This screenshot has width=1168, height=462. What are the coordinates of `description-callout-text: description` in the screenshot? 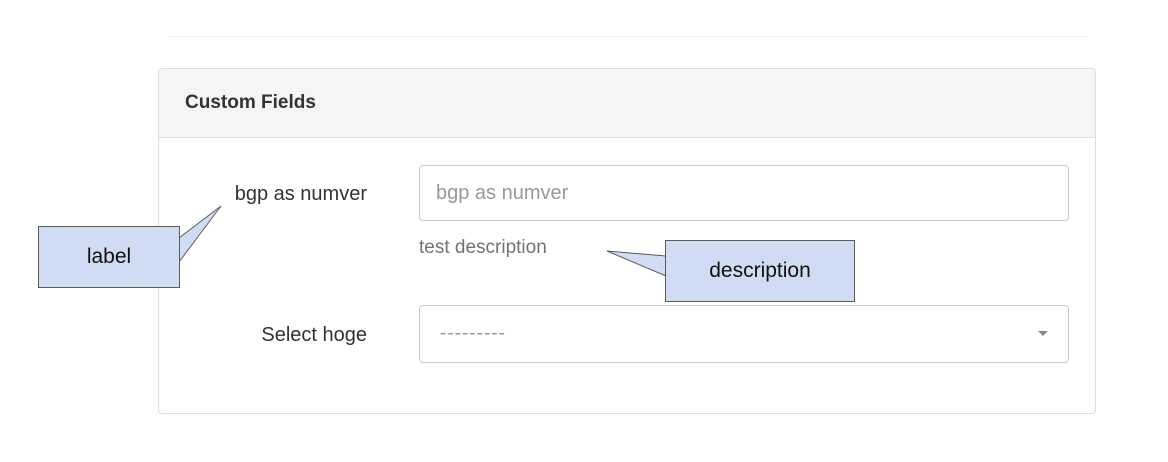 It's located at (760, 270).